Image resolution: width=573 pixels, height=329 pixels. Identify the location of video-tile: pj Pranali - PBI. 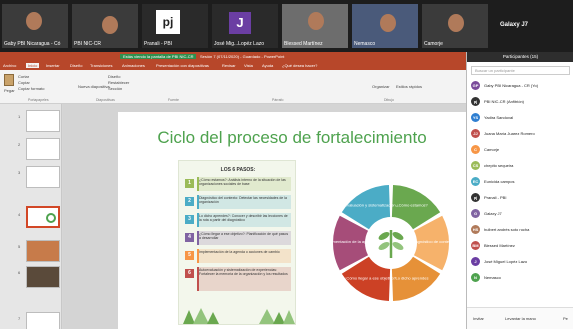
(175, 26).